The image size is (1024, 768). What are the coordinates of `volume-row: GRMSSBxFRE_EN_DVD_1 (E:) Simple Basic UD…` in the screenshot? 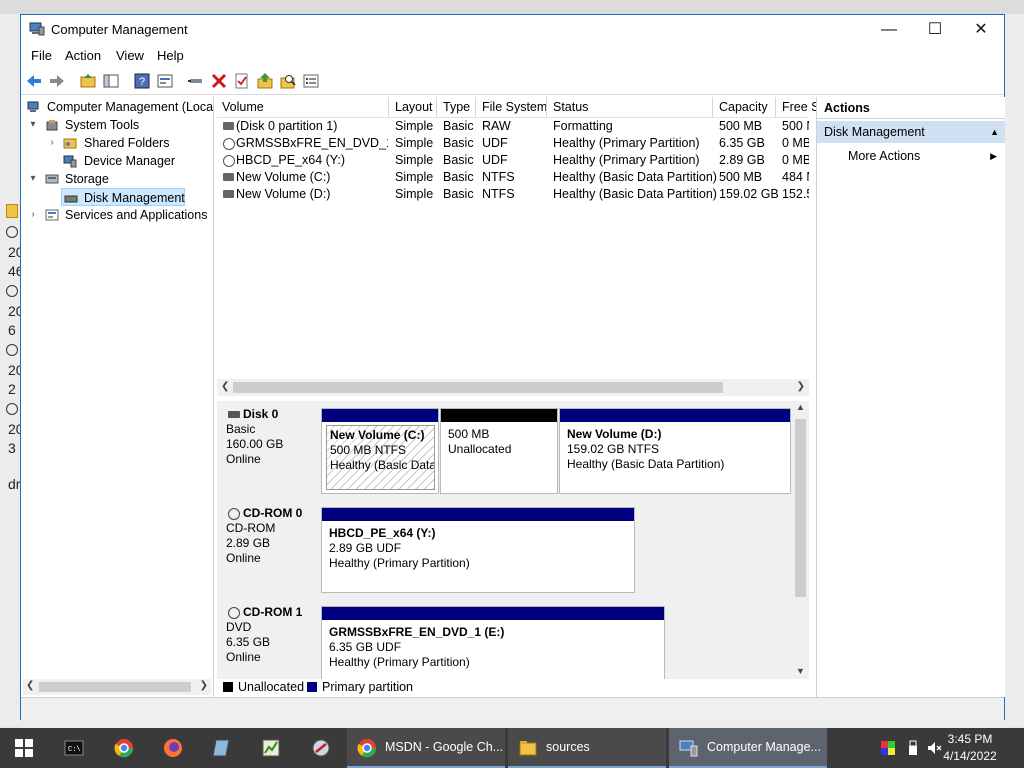 It's located at (513, 143).